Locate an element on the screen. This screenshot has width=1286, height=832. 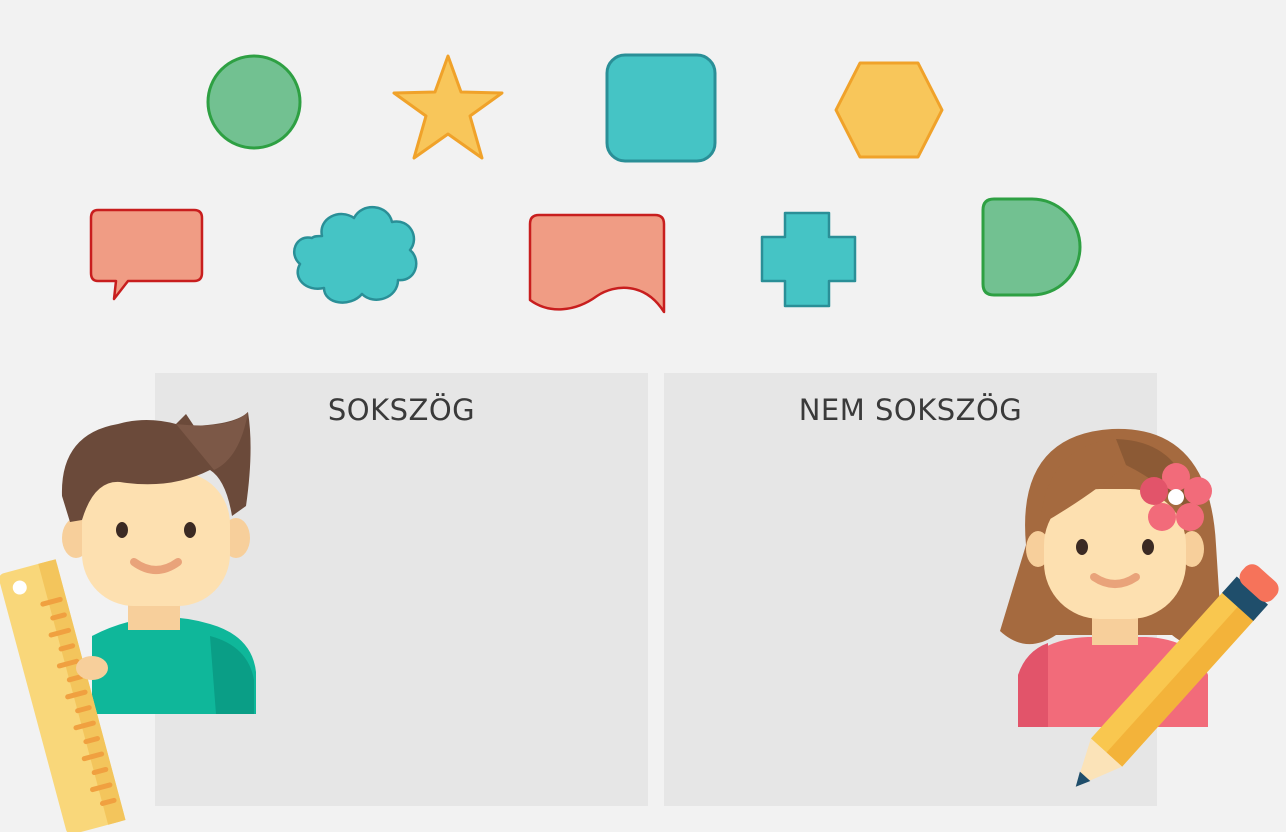
speech-bubble-shape is located at coordinates (147, 255).